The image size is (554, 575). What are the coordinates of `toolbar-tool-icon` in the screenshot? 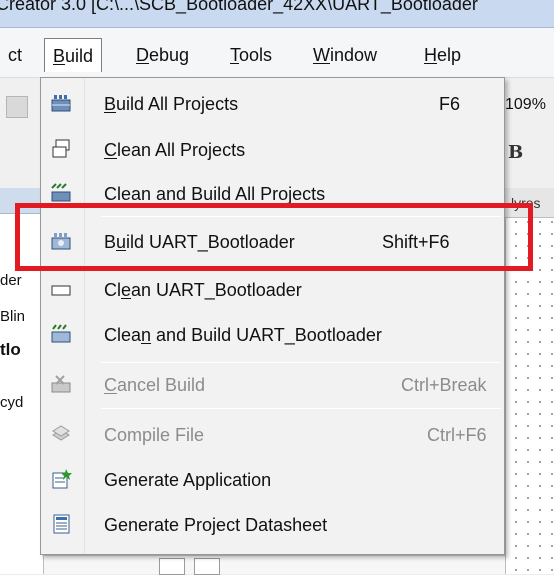 It's located at (17, 151).